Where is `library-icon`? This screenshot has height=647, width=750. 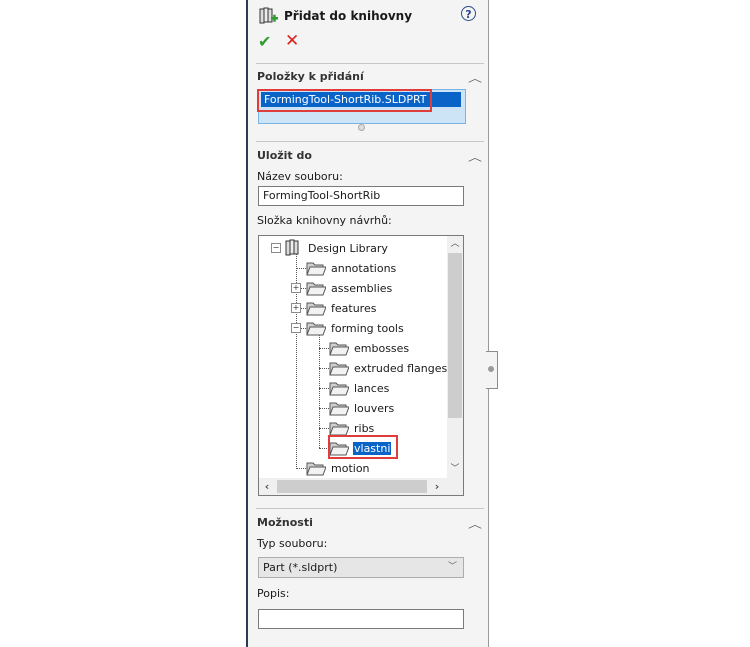 library-icon is located at coordinates (292, 247).